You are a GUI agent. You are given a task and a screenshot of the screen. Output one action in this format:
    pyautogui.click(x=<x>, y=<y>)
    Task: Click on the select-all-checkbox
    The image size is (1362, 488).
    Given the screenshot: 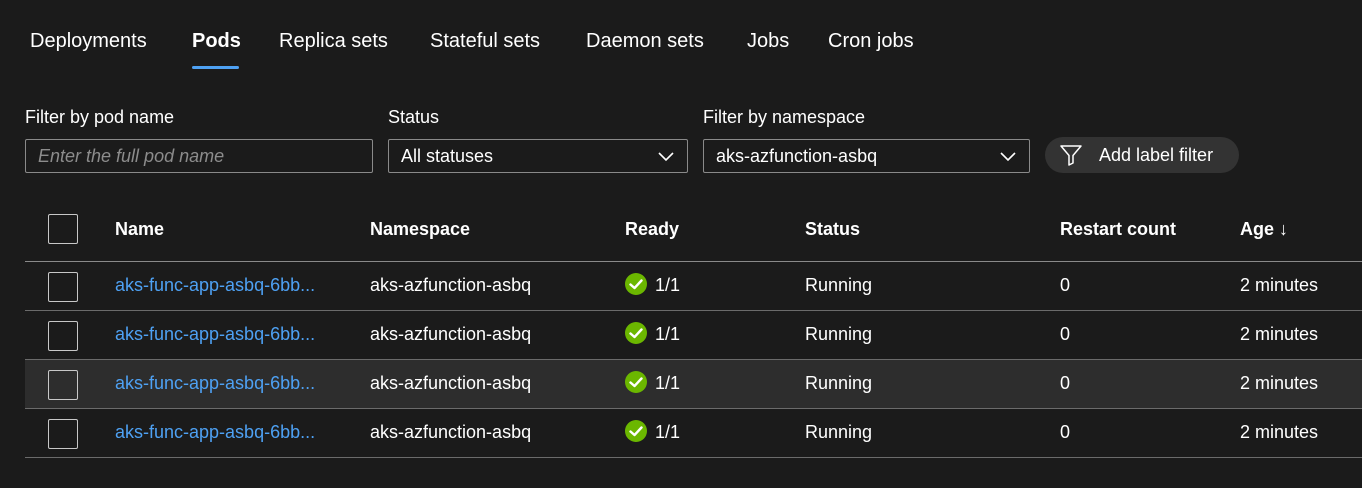 What is the action you would take?
    pyautogui.click(x=63, y=229)
    